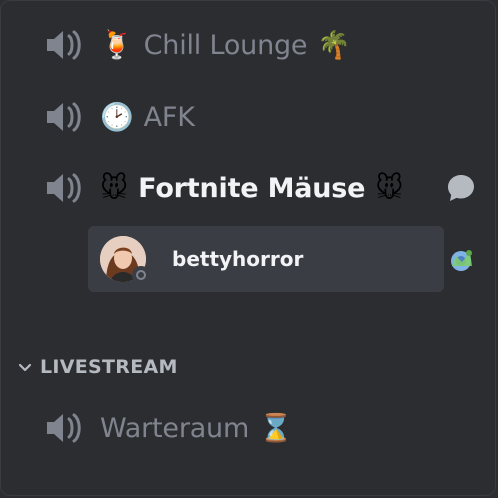 This screenshot has height=498, width=498. Describe the element at coordinates (169, 117) in the screenshot. I see `channel-label: AFK` at that location.